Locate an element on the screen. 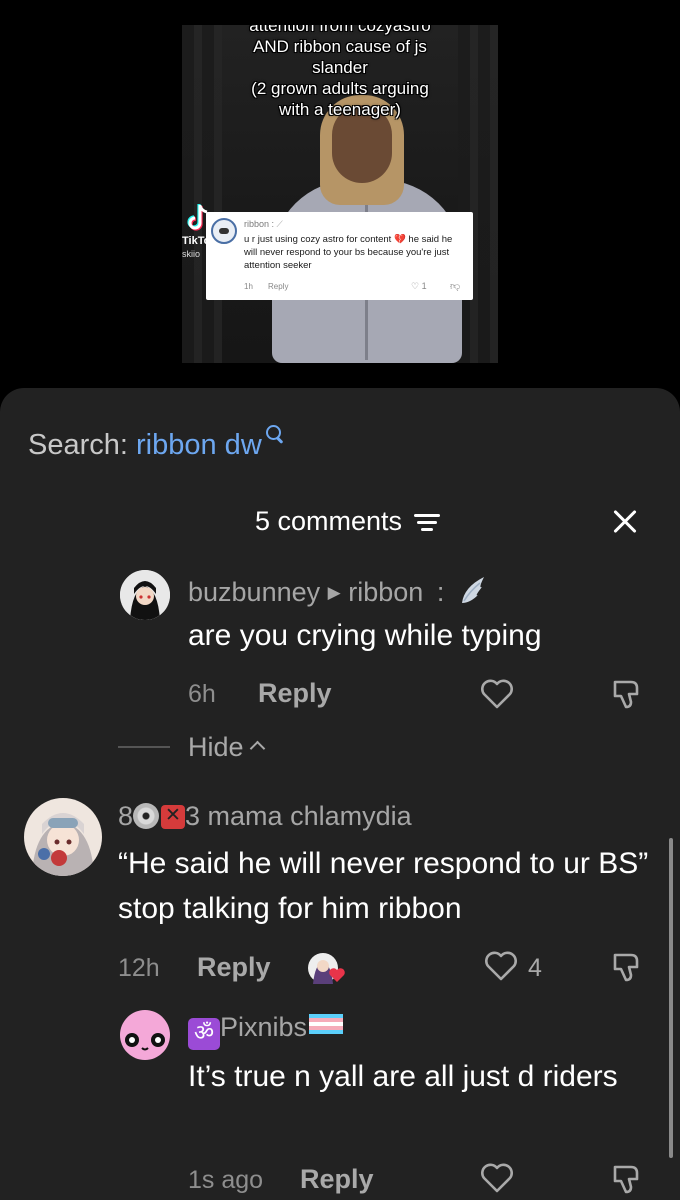  caption-line: attention from cozyastro is located at coordinates (340, 30).